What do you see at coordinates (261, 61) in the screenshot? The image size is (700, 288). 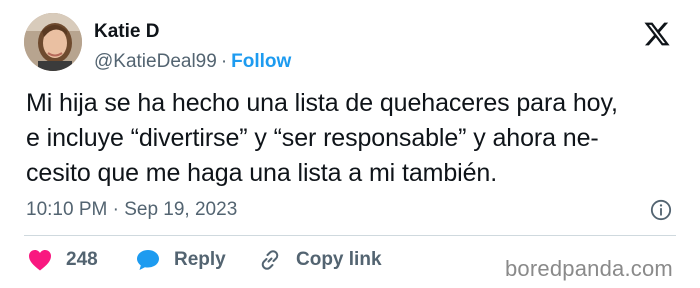 I see `follow-button: Follow` at bounding box center [261, 61].